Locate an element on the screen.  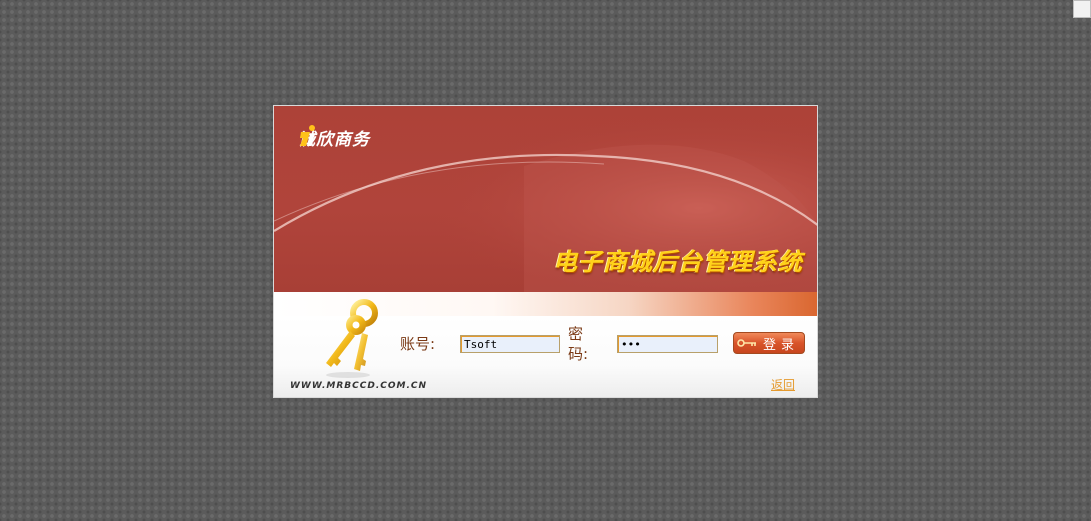
account-label: 账号: is located at coordinates (418, 344).